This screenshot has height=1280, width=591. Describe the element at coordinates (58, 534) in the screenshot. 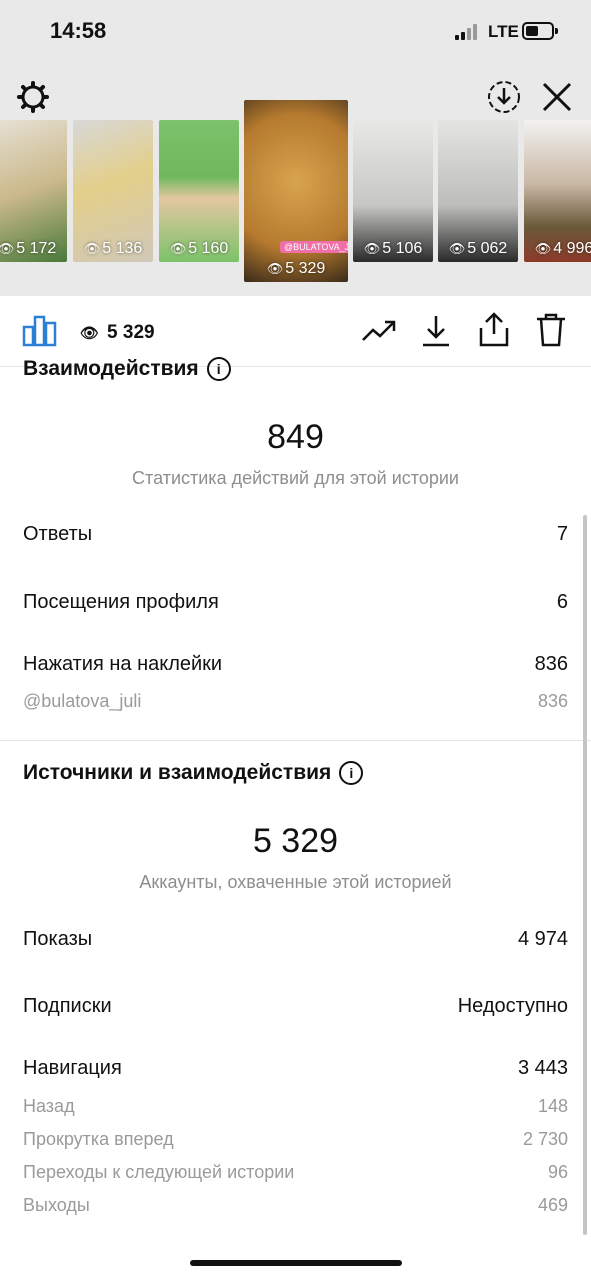

I see `stat-label: Ответы` at that location.